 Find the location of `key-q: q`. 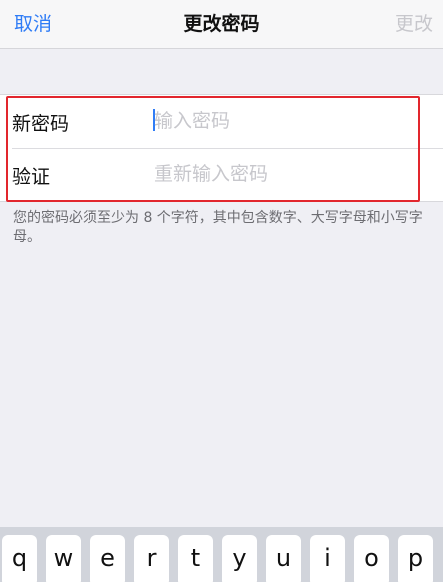

key-q: q is located at coordinates (19, 558).